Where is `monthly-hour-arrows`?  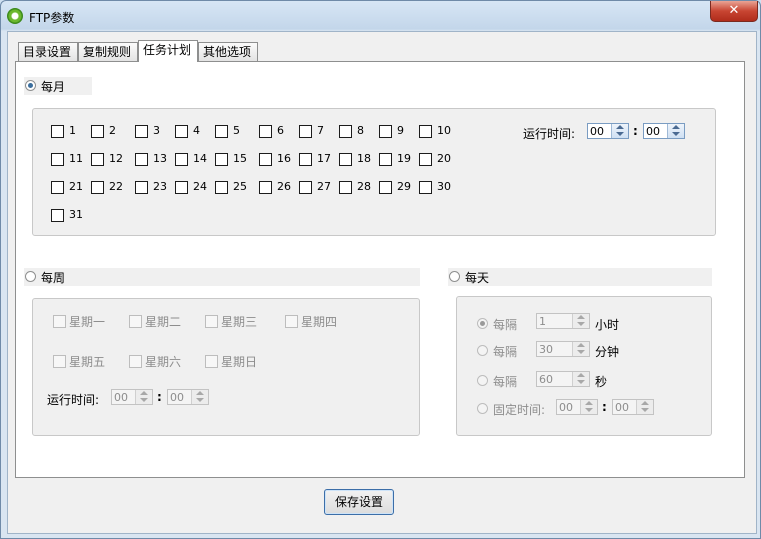 monthly-hour-arrows is located at coordinates (619, 131).